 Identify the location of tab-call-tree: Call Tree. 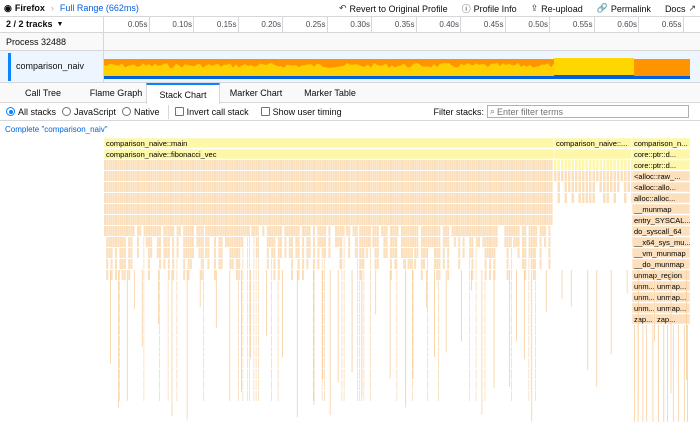
(43, 93).